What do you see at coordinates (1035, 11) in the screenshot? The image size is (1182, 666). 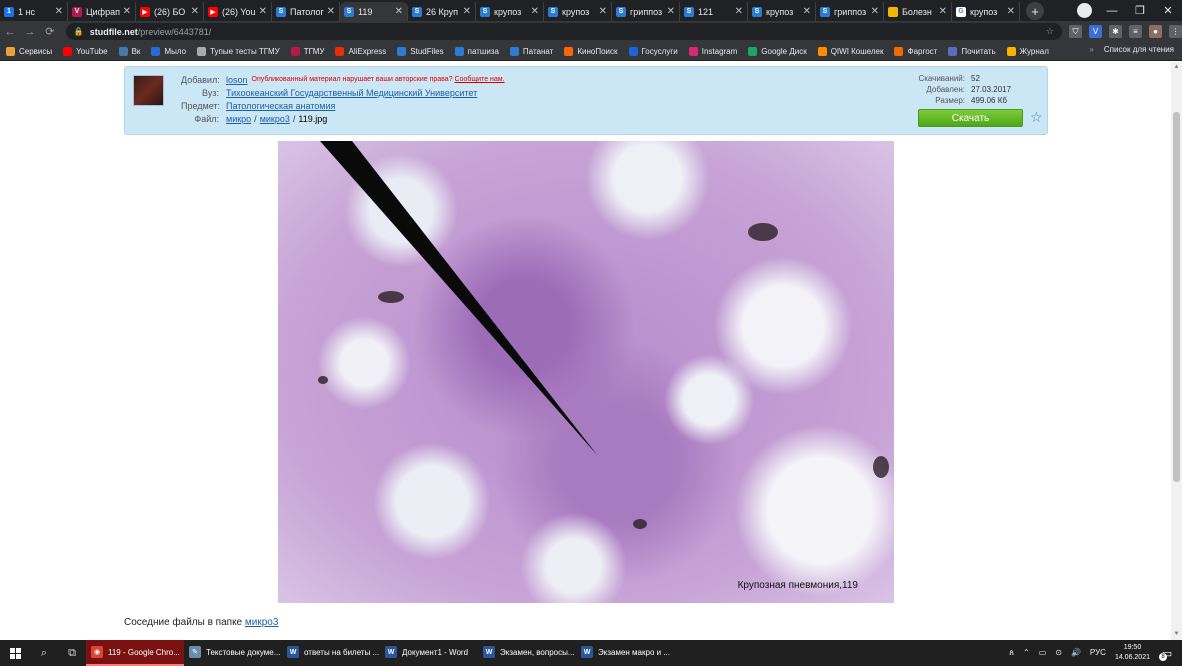 I see `new-tab-button: +` at bounding box center [1035, 11].